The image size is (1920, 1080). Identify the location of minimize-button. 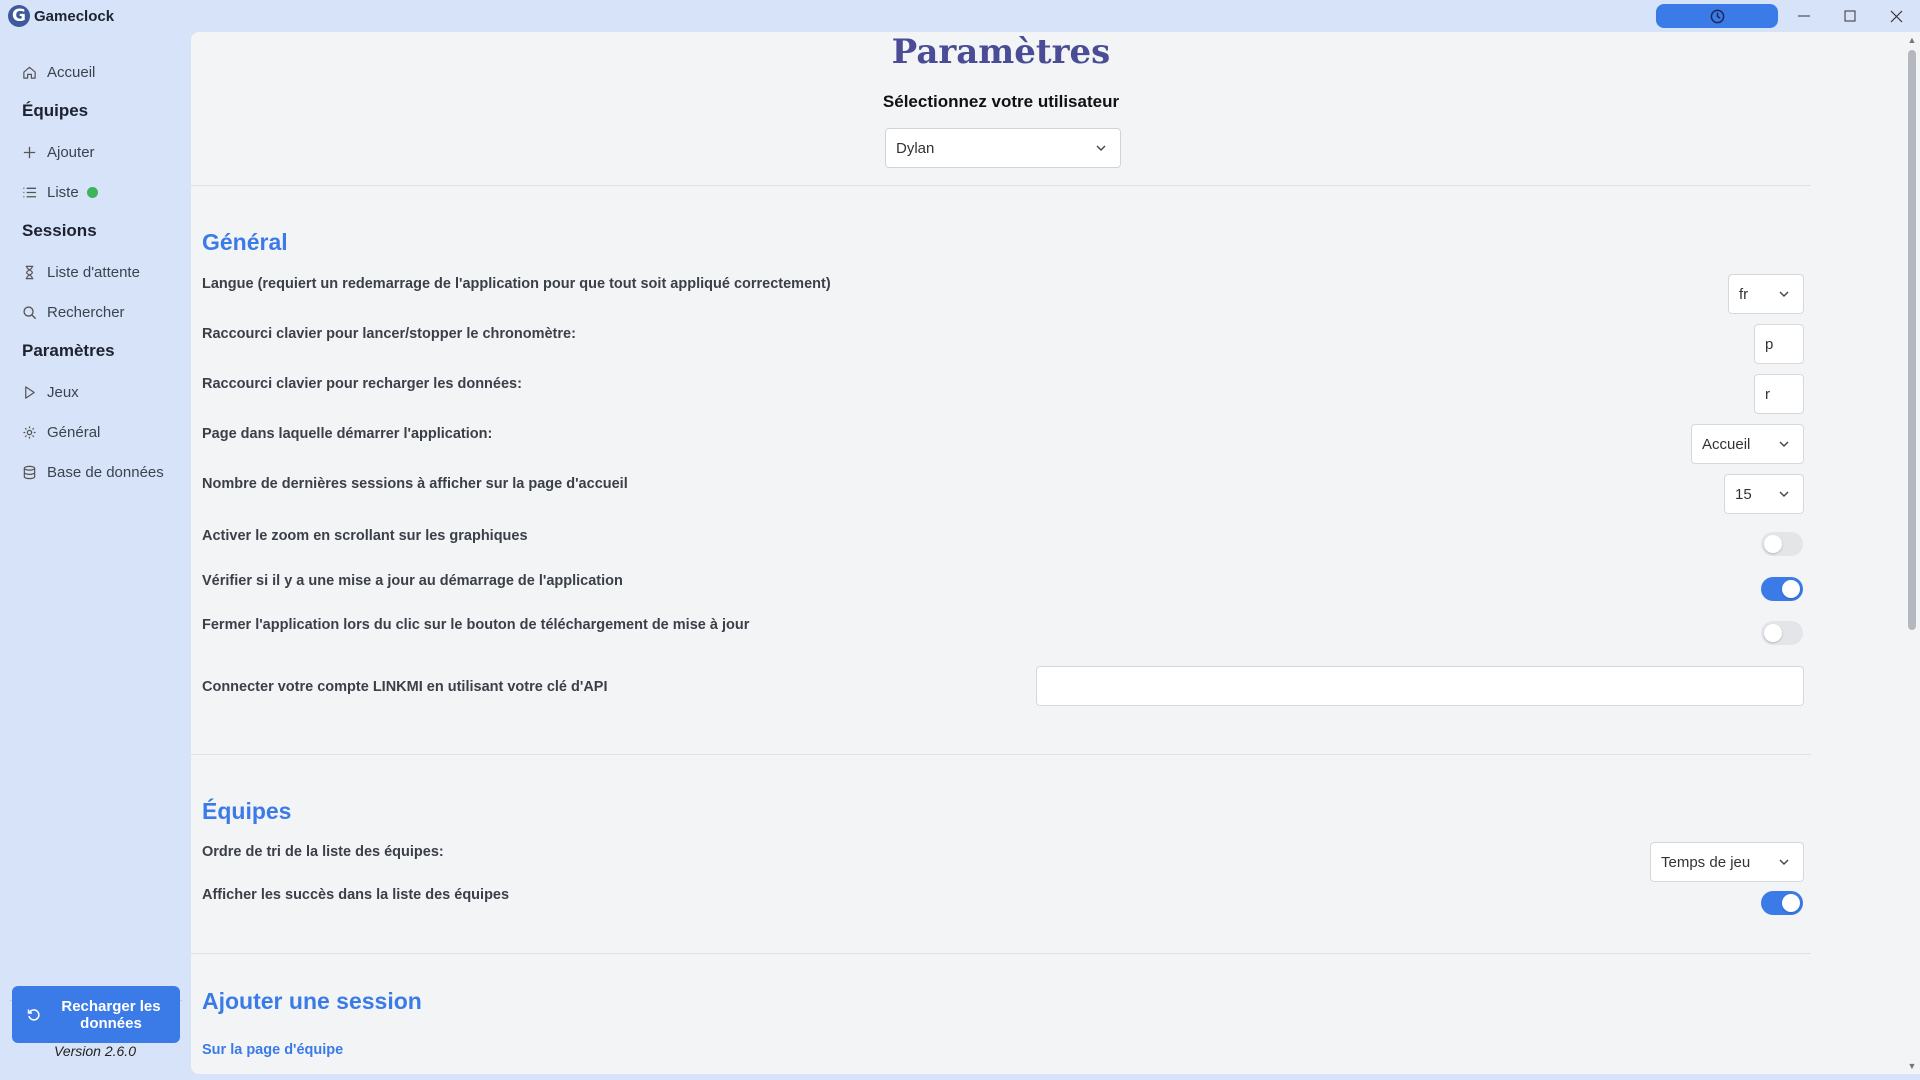
(1804, 16).